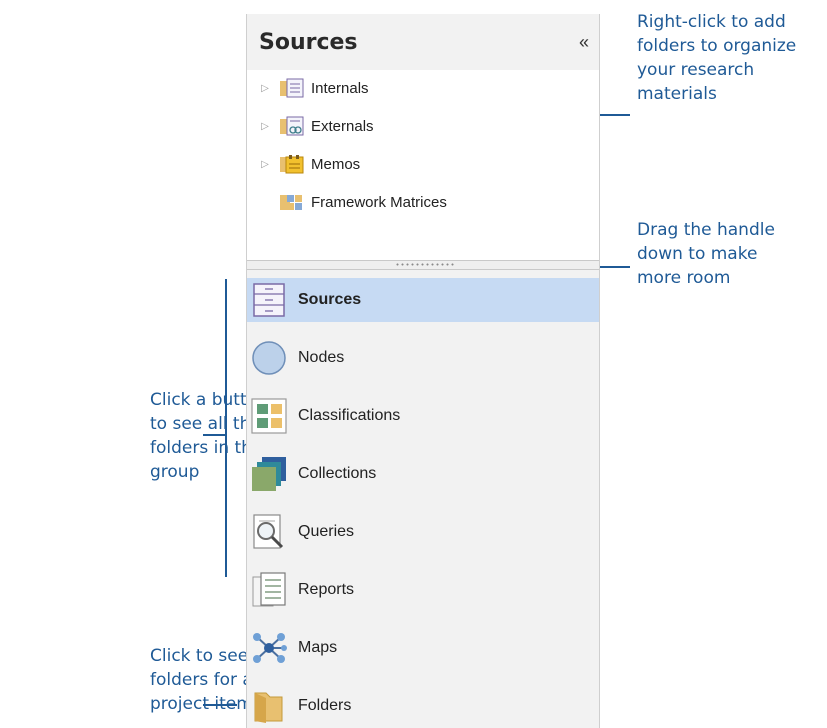 The width and height of the screenshot is (827, 728). I want to click on tree-item-label: Framework Matrices, so click(379, 202).